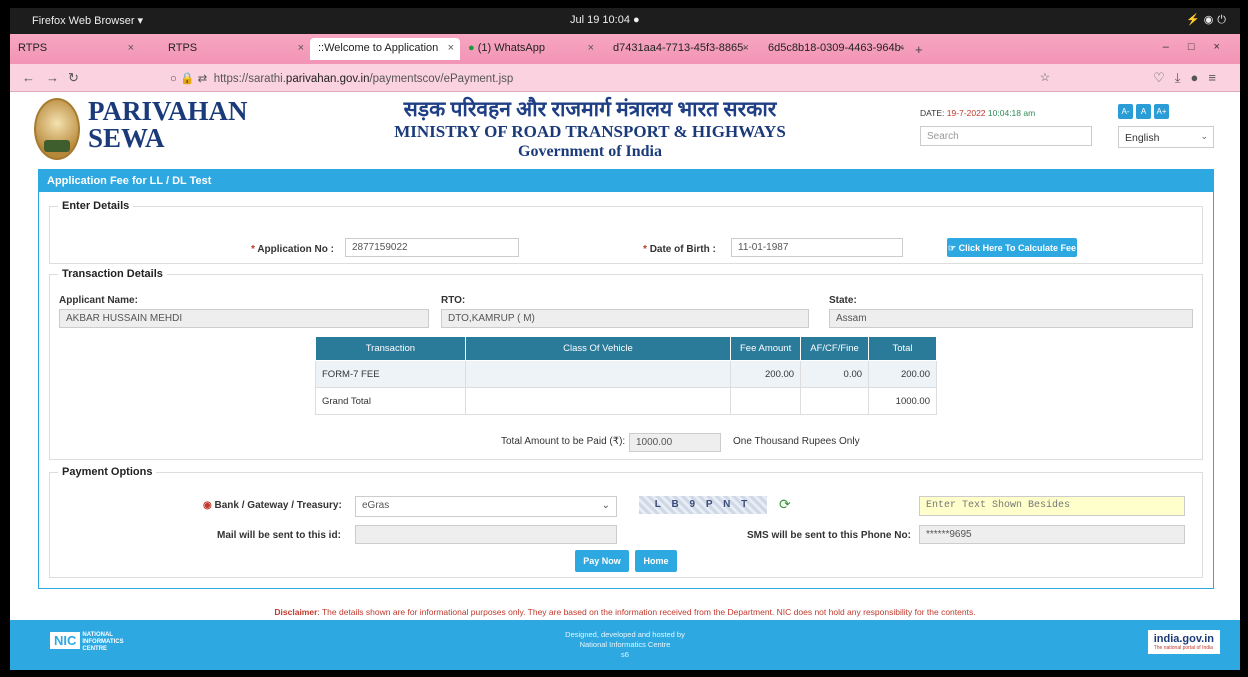 The height and width of the screenshot is (677, 1248). I want to click on applicant-name-label: Applicant Name:, so click(98, 300).